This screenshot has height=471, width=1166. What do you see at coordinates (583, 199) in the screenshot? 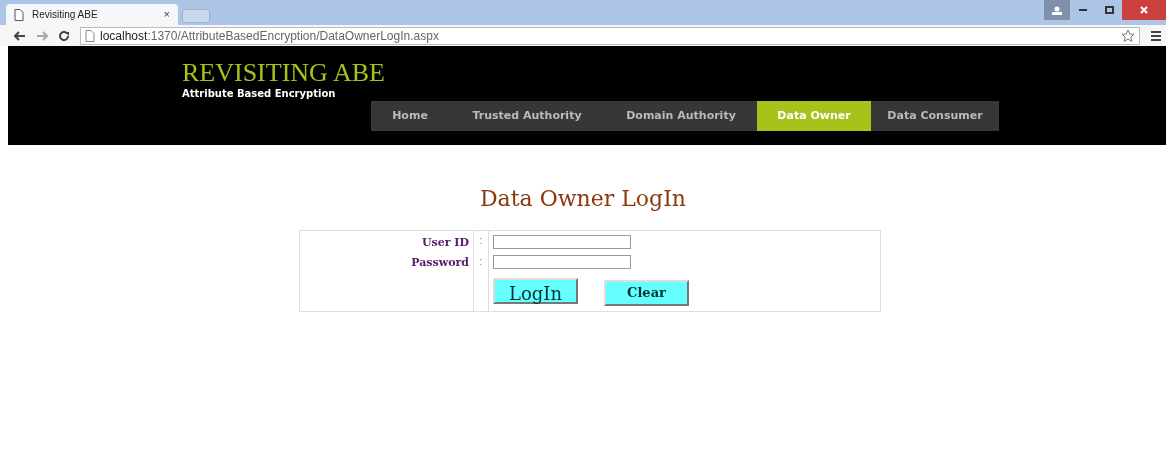
I see `page-heading: Data Owner LogIn` at bounding box center [583, 199].